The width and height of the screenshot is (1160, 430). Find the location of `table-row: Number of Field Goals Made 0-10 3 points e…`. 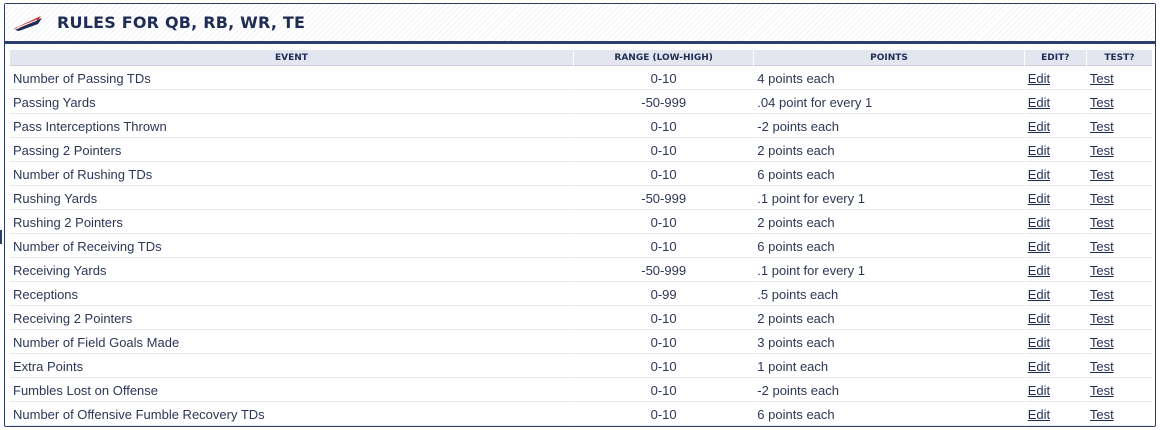

table-row: Number of Field Goals Made 0-10 3 points e… is located at coordinates (581, 342).